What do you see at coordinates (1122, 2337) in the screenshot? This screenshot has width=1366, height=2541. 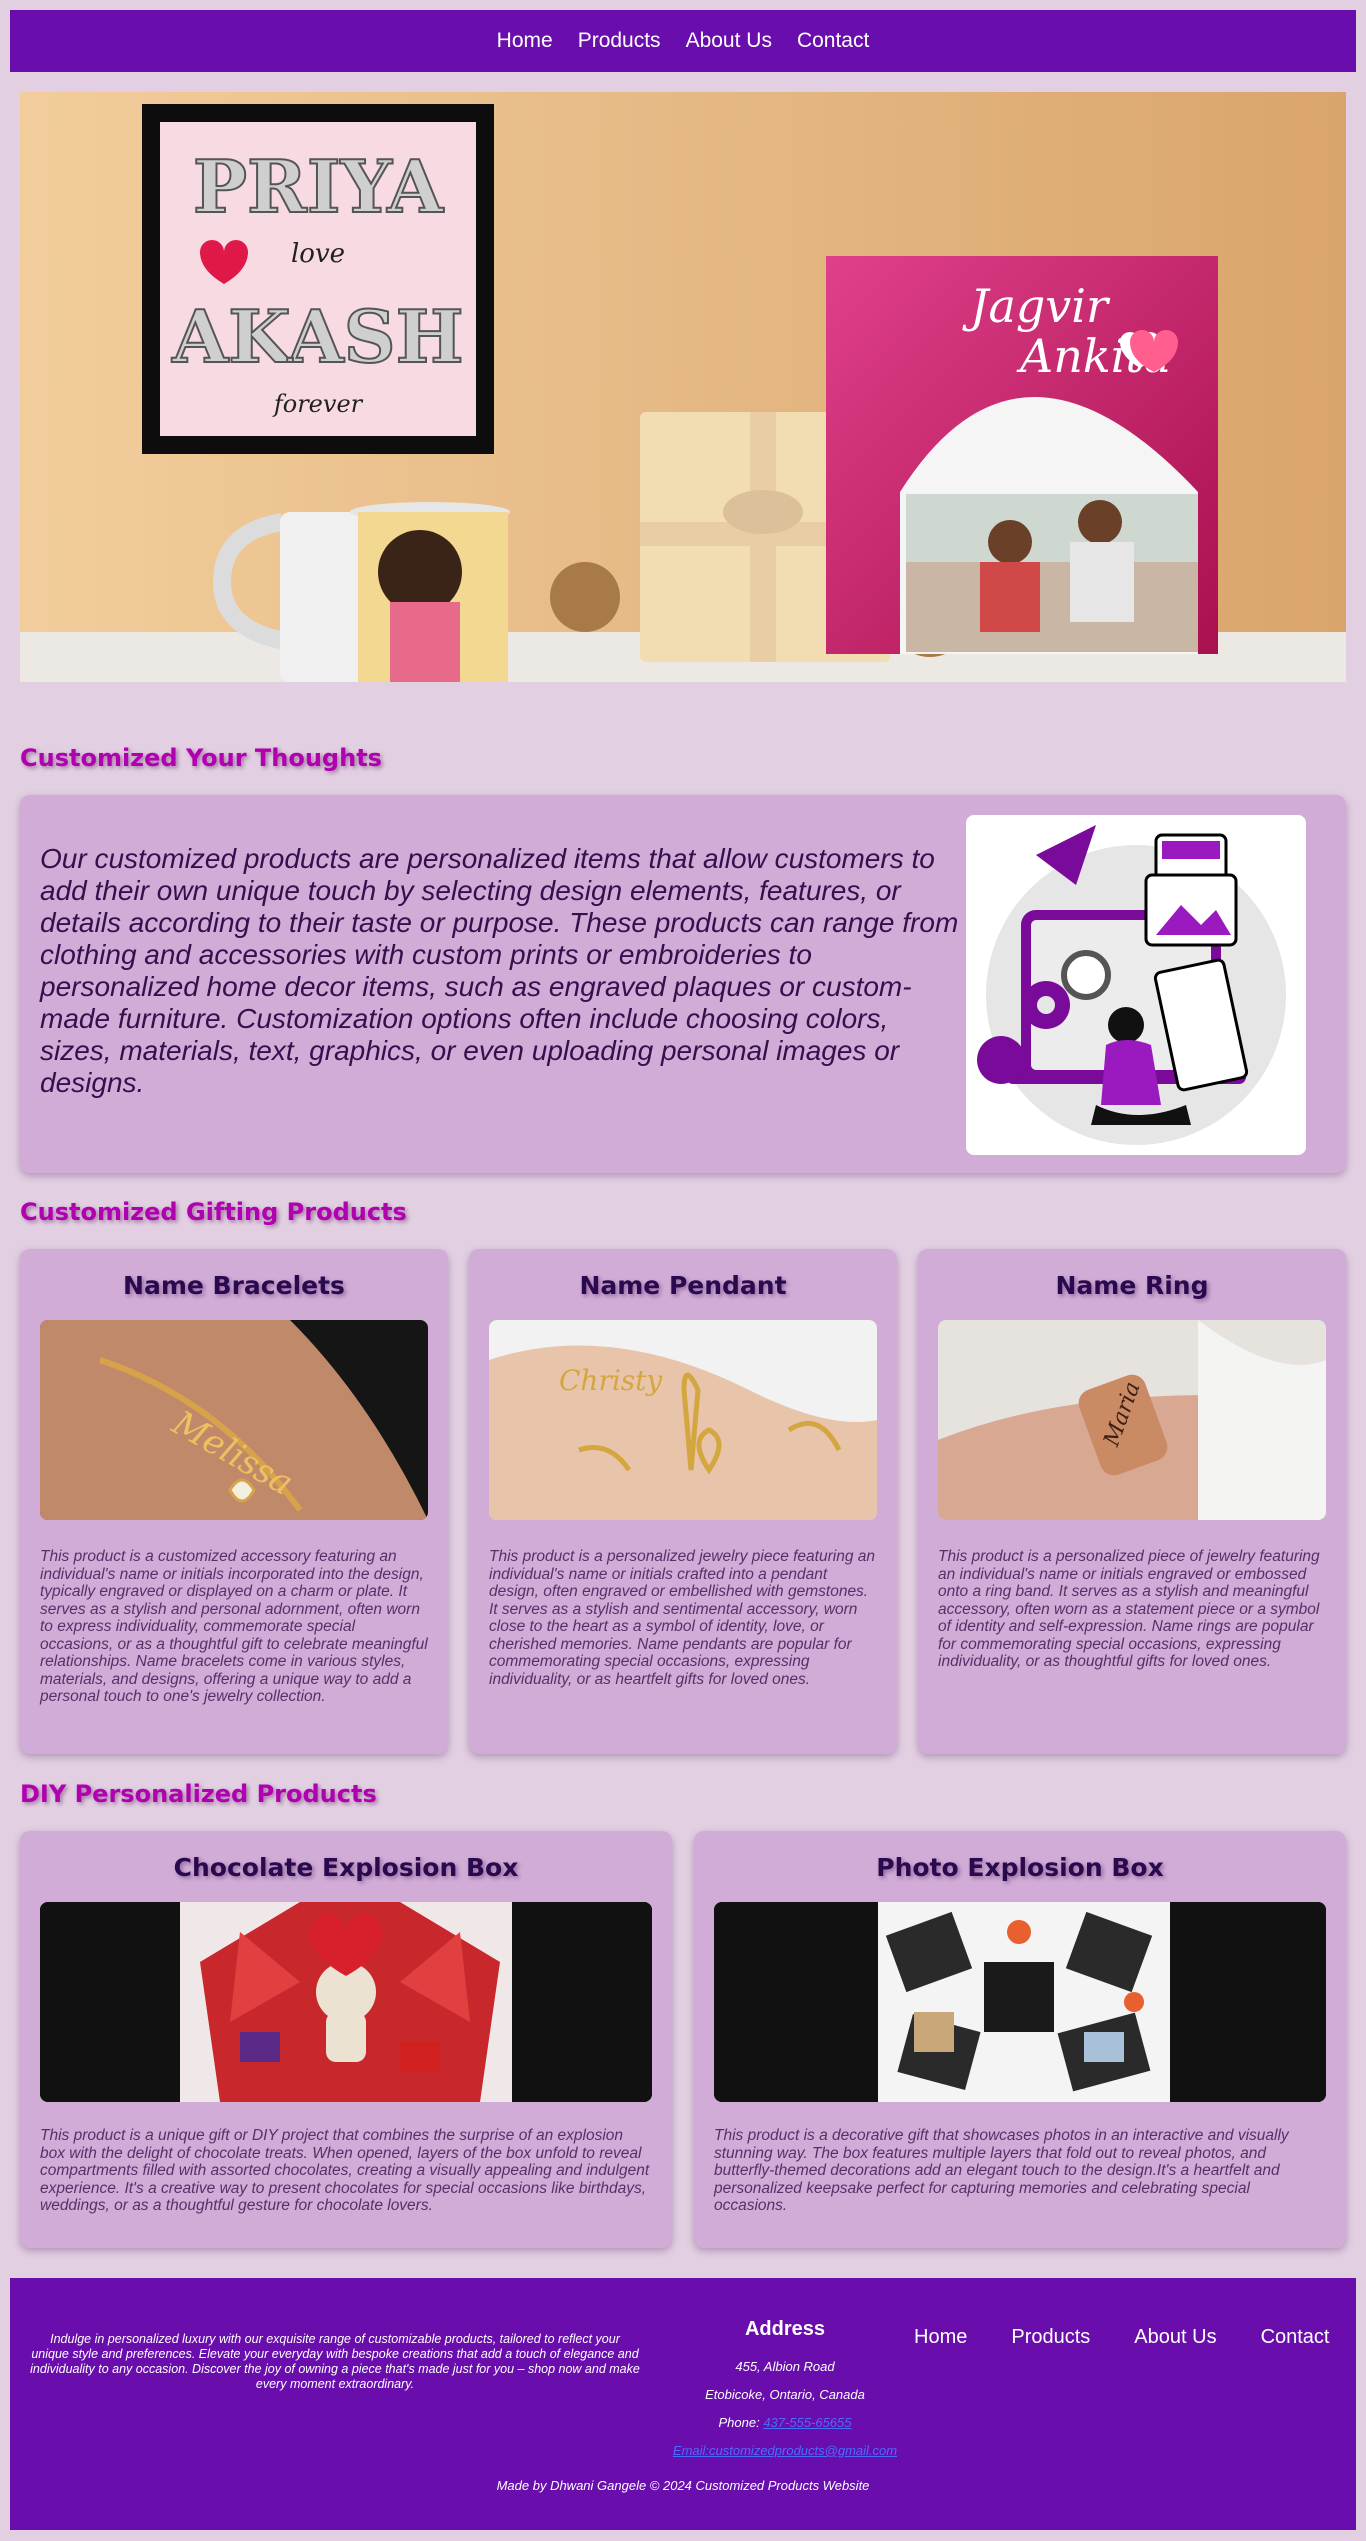 I see `footer-nav: Home Products About Us Contact` at bounding box center [1122, 2337].